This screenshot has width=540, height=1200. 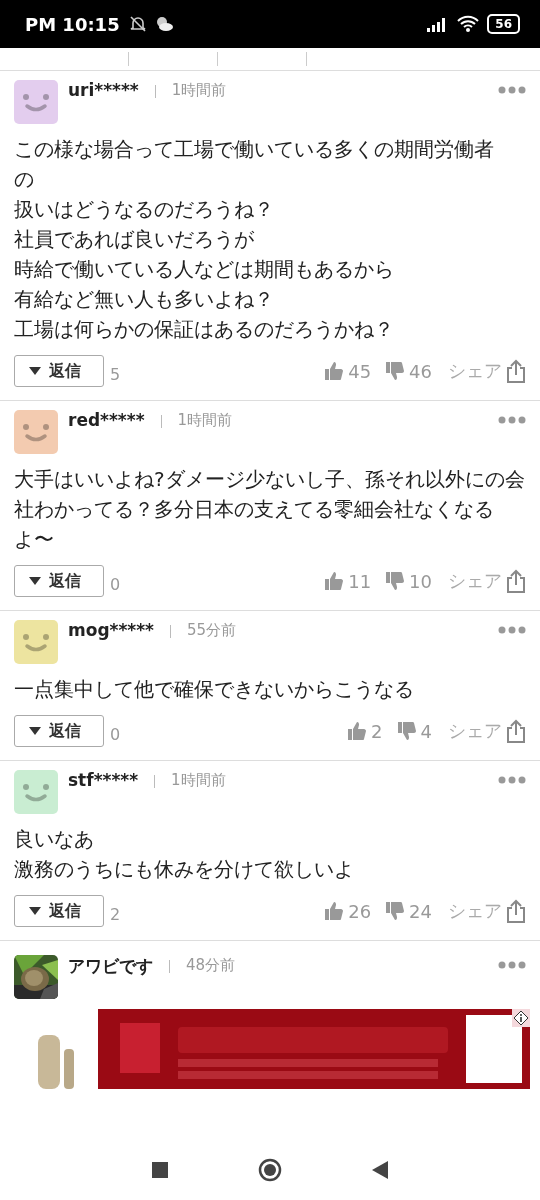 What do you see at coordinates (115, 914) in the screenshot?
I see `reply-count: 2` at bounding box center [115, 914].